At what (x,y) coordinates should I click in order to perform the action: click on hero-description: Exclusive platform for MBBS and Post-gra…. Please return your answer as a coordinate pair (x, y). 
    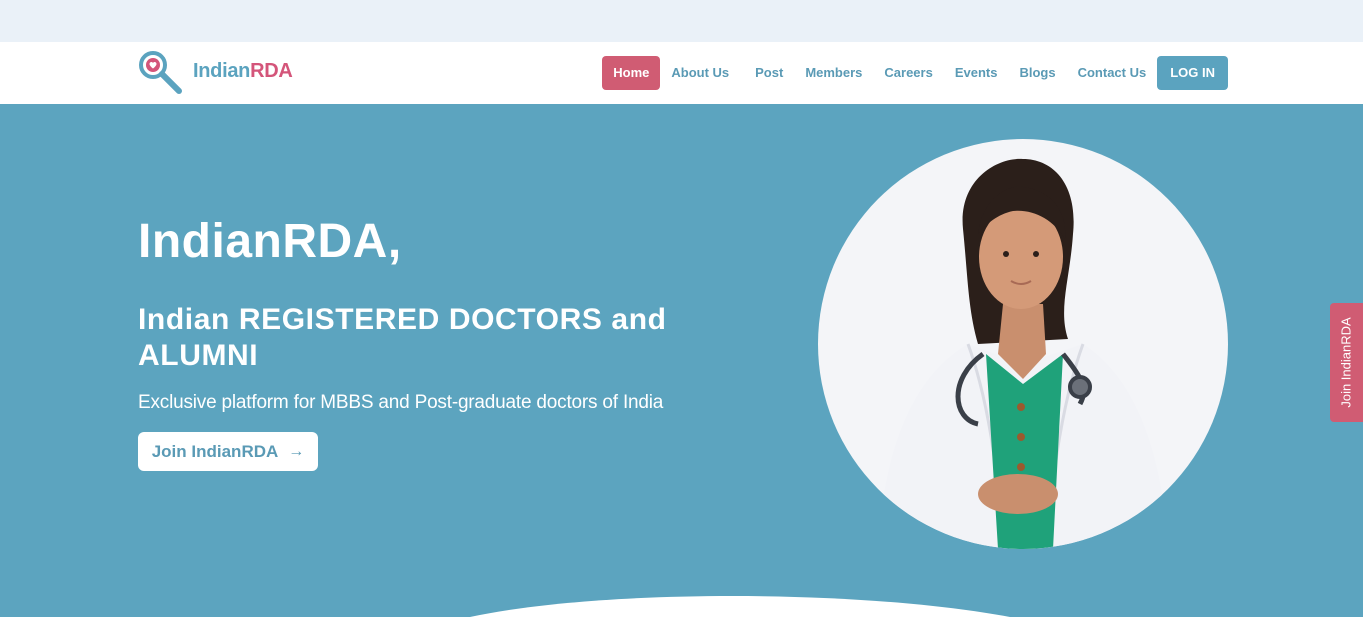
    Looking at the image, I should click on (401, 402).